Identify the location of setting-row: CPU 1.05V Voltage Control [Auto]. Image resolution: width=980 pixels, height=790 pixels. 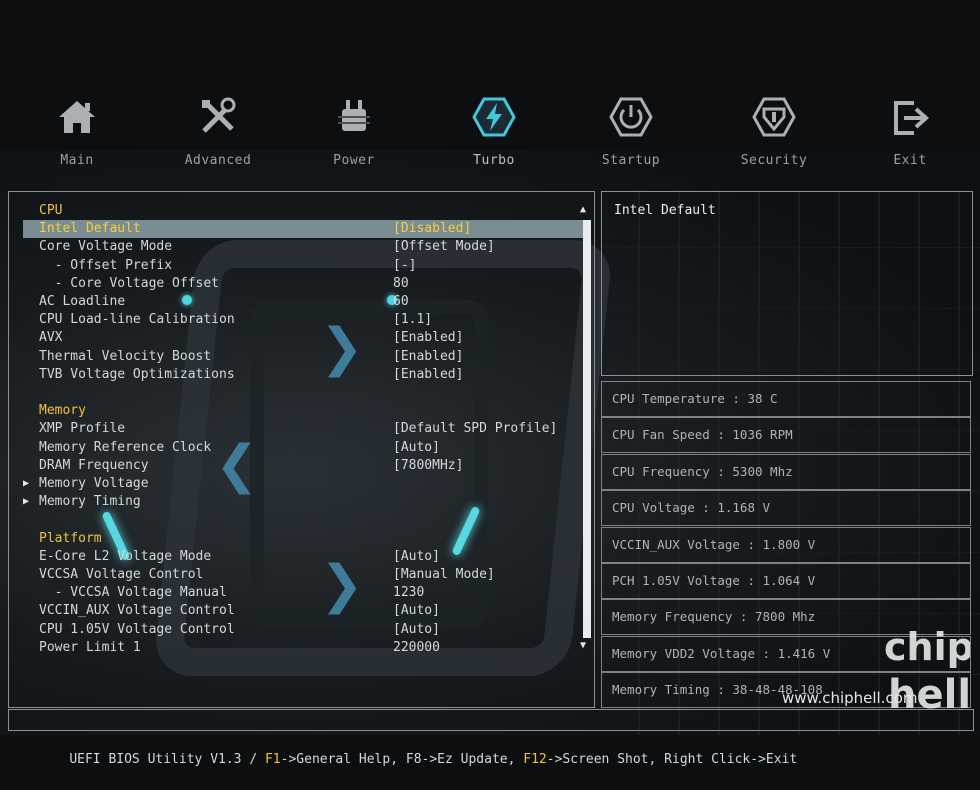
(304, 630).